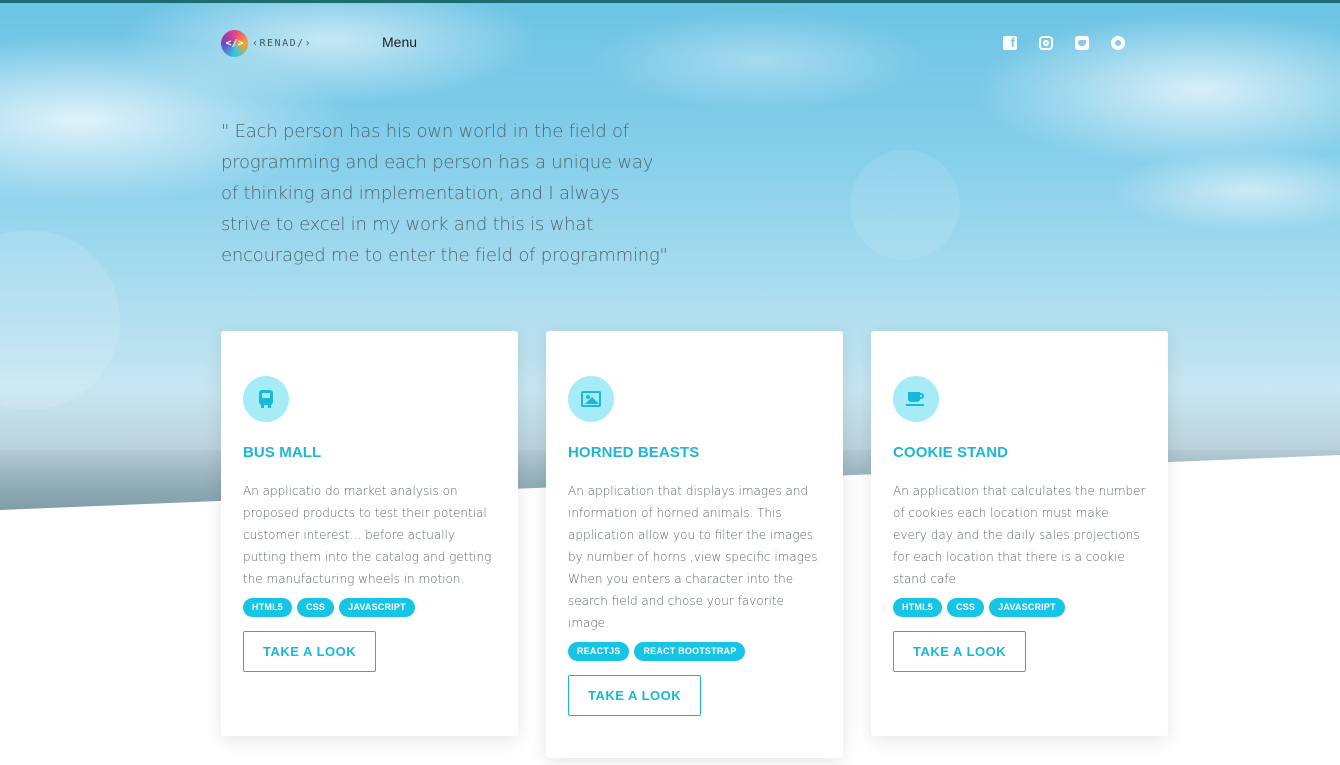 The height and width of the screenshot is (765, 1340). What do you see at coordinates (916, 399) in the screenshot?
I see `coffee-cup-icon` at bounding box center [916, 399].